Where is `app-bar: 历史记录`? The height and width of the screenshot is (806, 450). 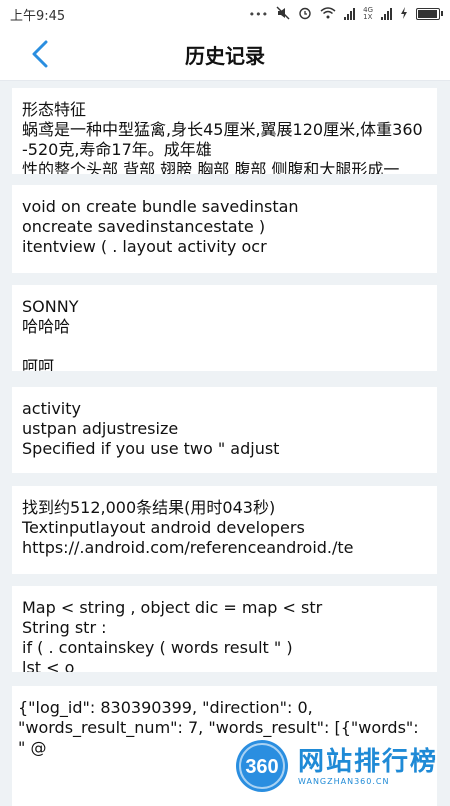
app-bar: 历史记录 is located at coordinates (225, 54).